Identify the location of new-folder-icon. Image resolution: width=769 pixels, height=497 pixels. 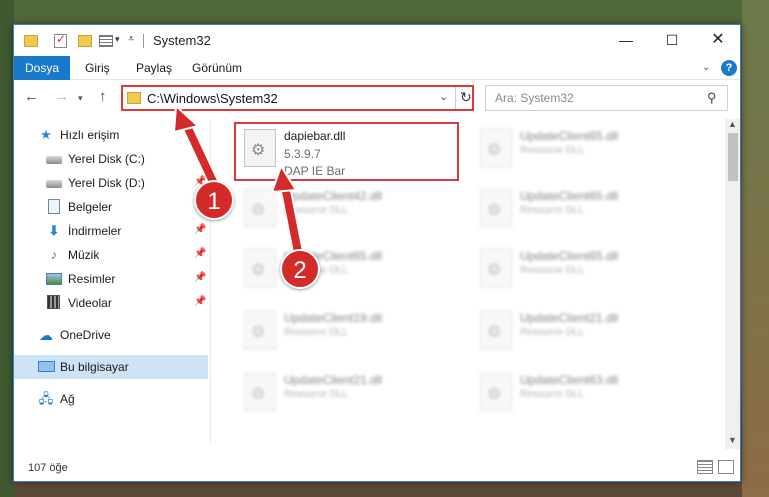
(85, 41).